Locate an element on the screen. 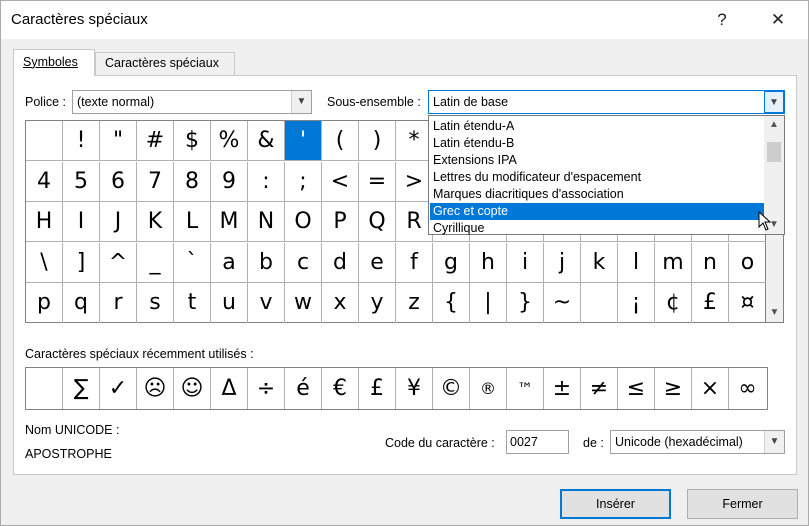  symbol-cell: = is located at coordinates (377, 181).